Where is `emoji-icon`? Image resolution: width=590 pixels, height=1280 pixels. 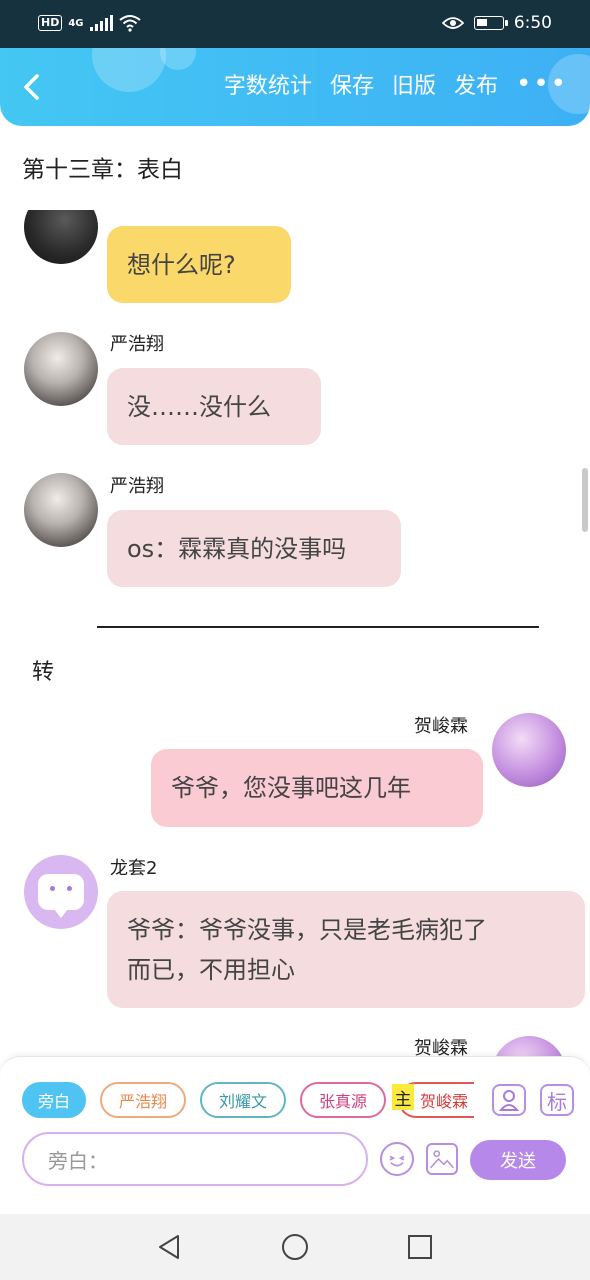
emoji-icon is located at coordinates (397, 1159).